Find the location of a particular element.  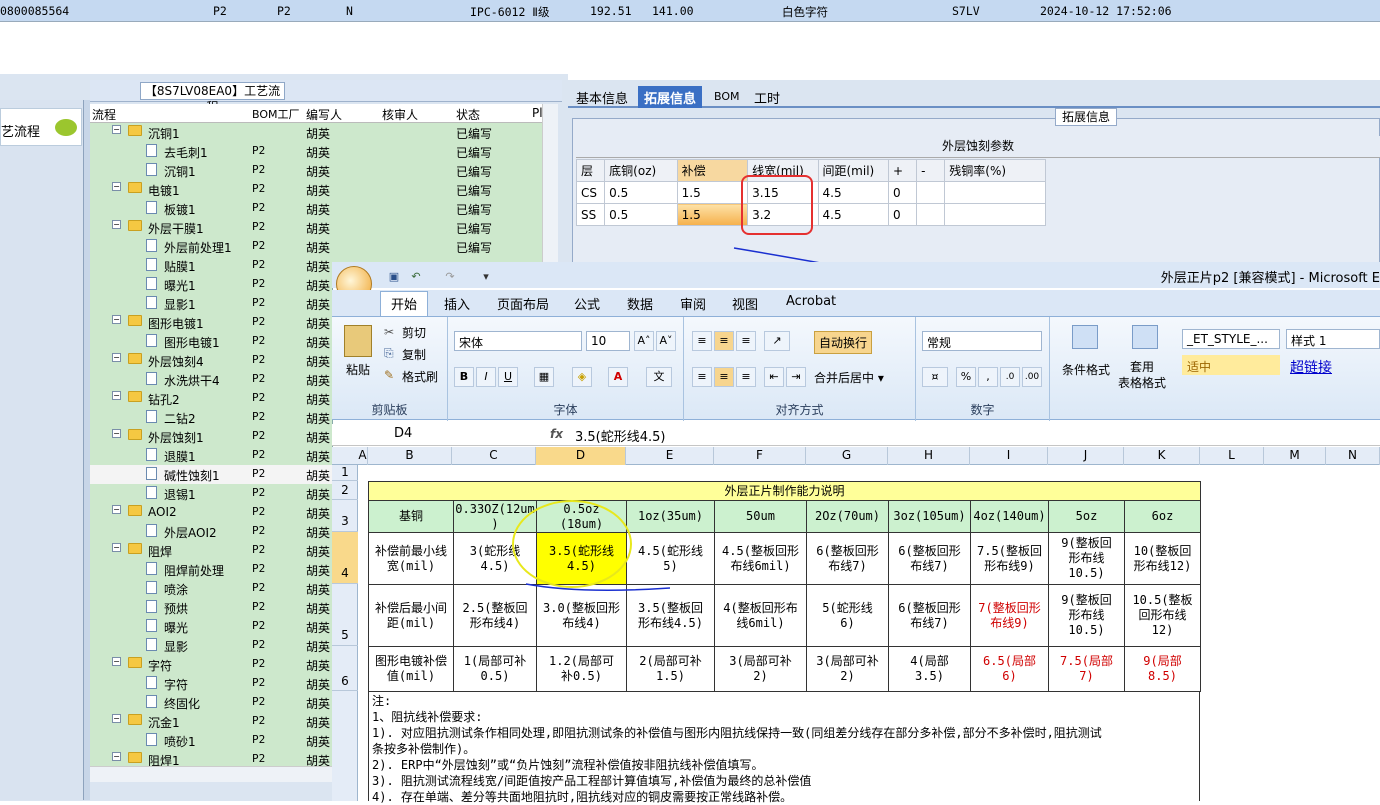

fx-icon: fx is located at coordinates (556, 434).